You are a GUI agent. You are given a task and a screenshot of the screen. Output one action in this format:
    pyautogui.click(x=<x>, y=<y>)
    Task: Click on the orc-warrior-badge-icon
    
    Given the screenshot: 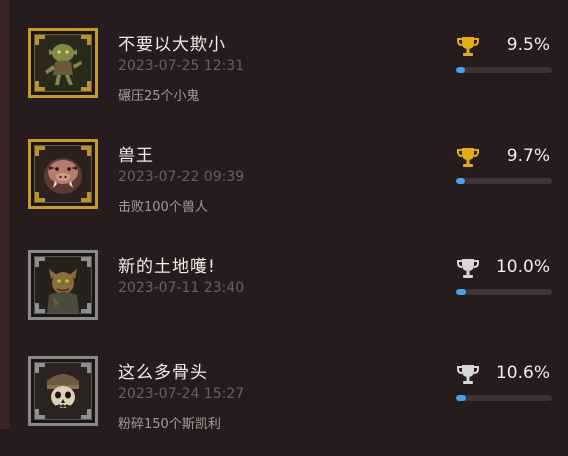 What is the action you would take?
    pyautogui.click(x=63, y=285)
    